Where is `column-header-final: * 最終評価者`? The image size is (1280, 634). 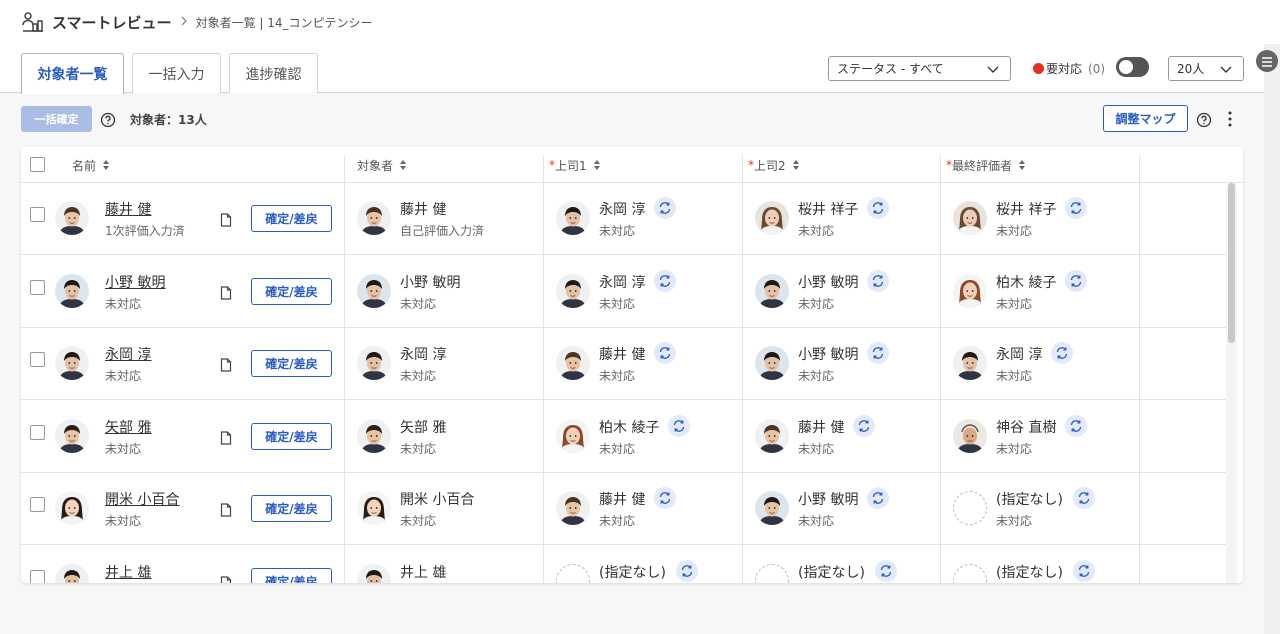 column-header-final: * 最終評価者 is located at coordinates (986, 165).